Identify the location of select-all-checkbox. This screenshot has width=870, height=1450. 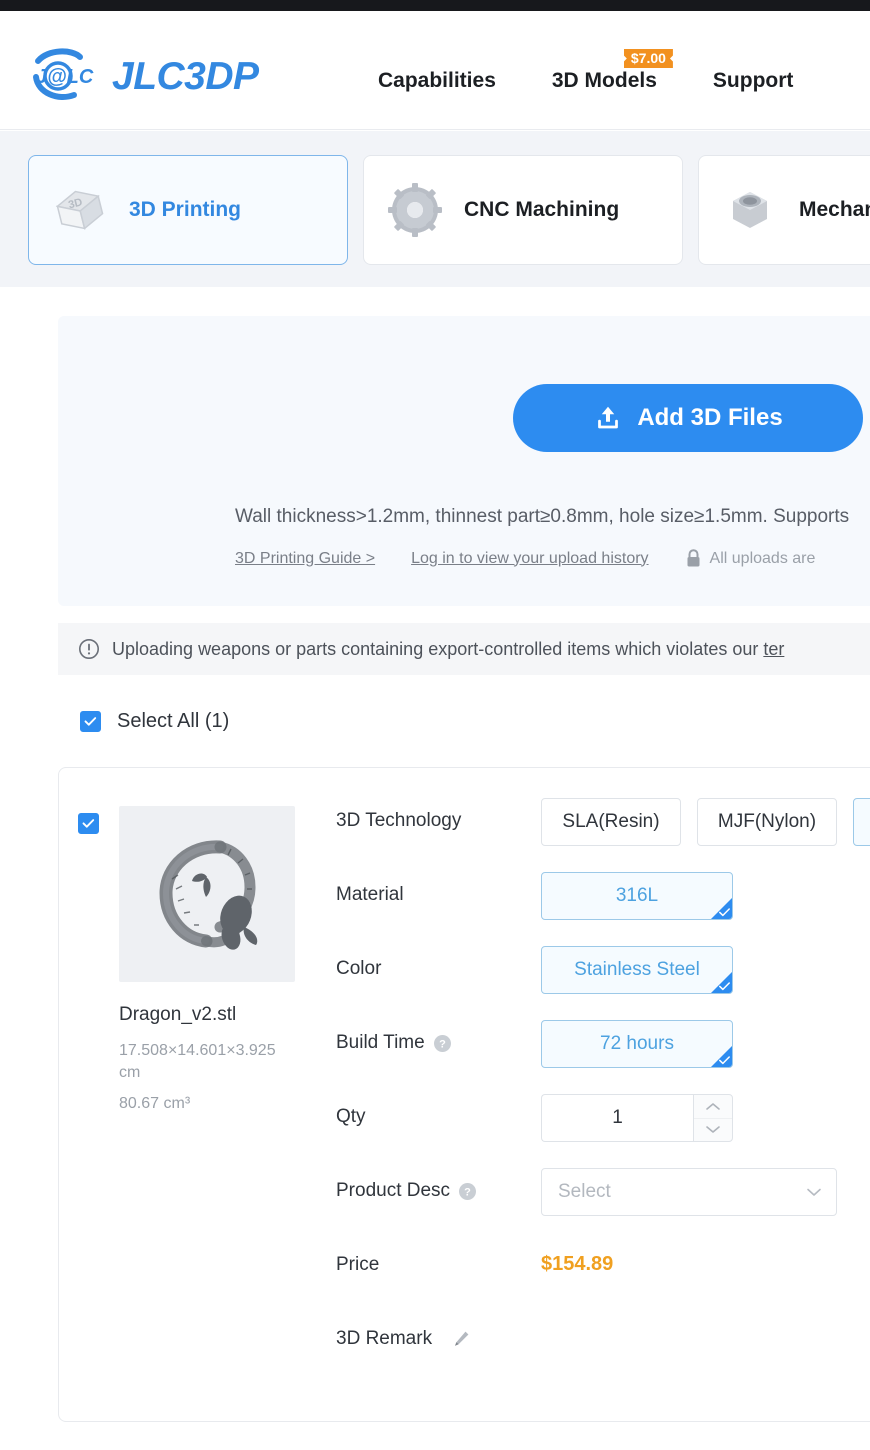
(90, 721).